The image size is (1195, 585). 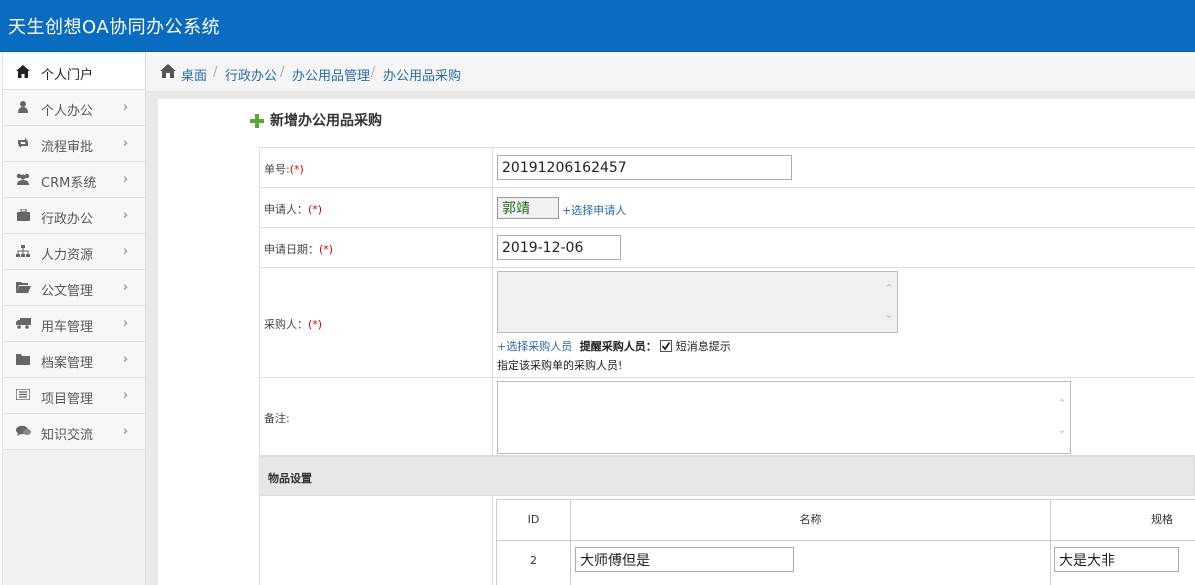 What do you see at coordinates (376, 416) in the screenshot?
I see `label-cell: 备注:` at bounding box center [376, 416].